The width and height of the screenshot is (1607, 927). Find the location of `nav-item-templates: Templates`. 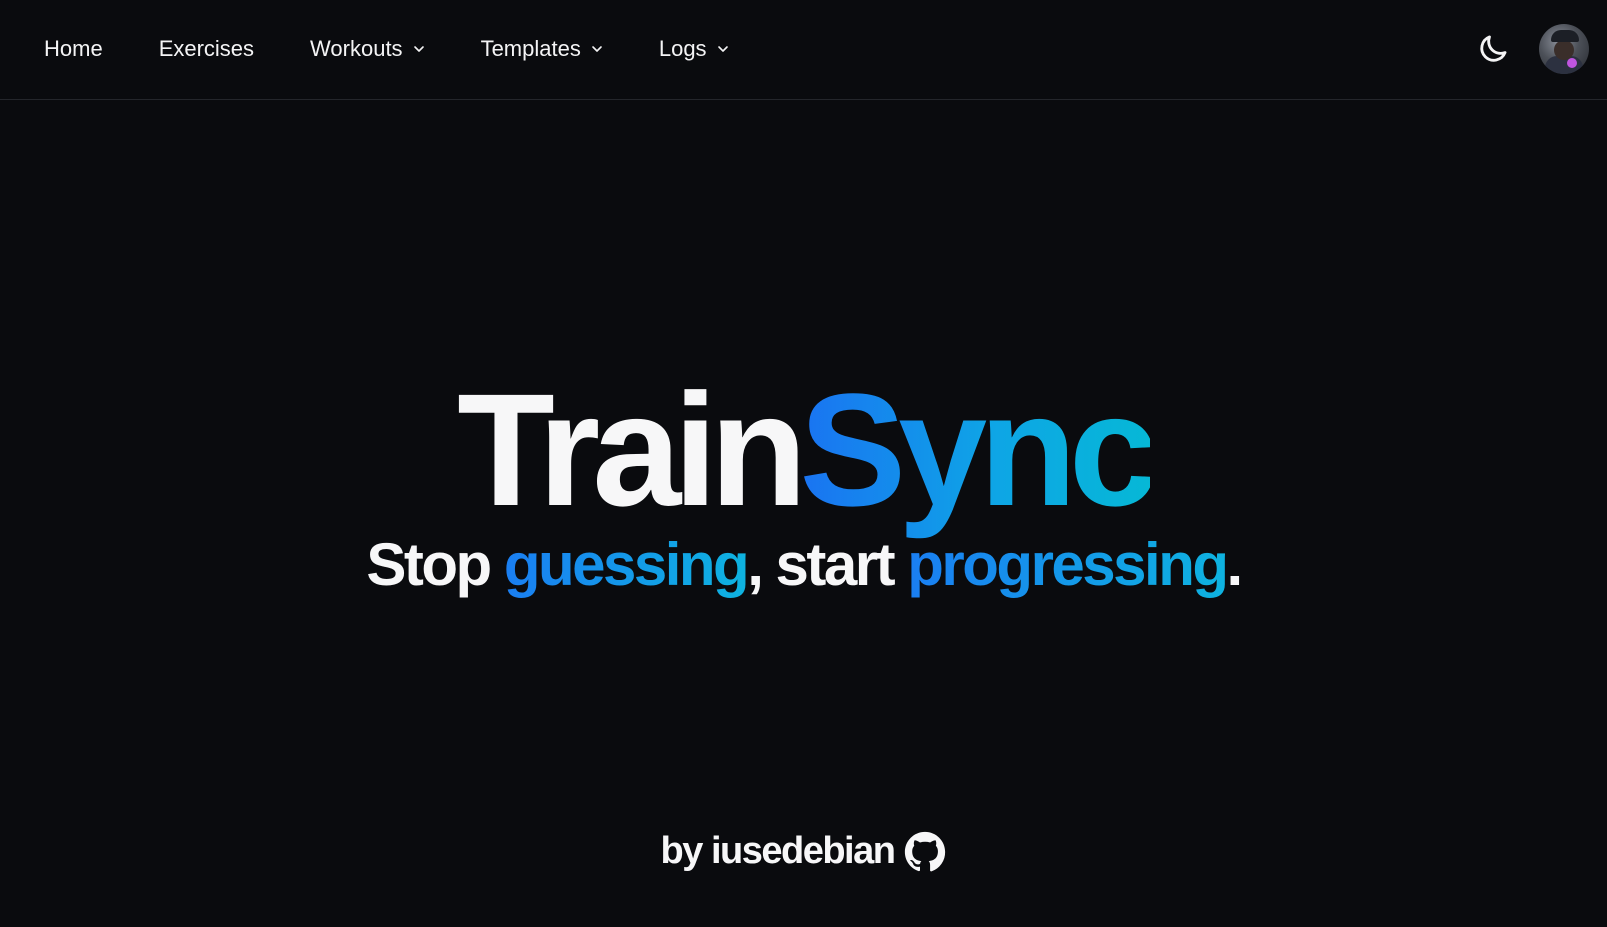

nav-item-templates: Templates is located at coordinates (542, 49).